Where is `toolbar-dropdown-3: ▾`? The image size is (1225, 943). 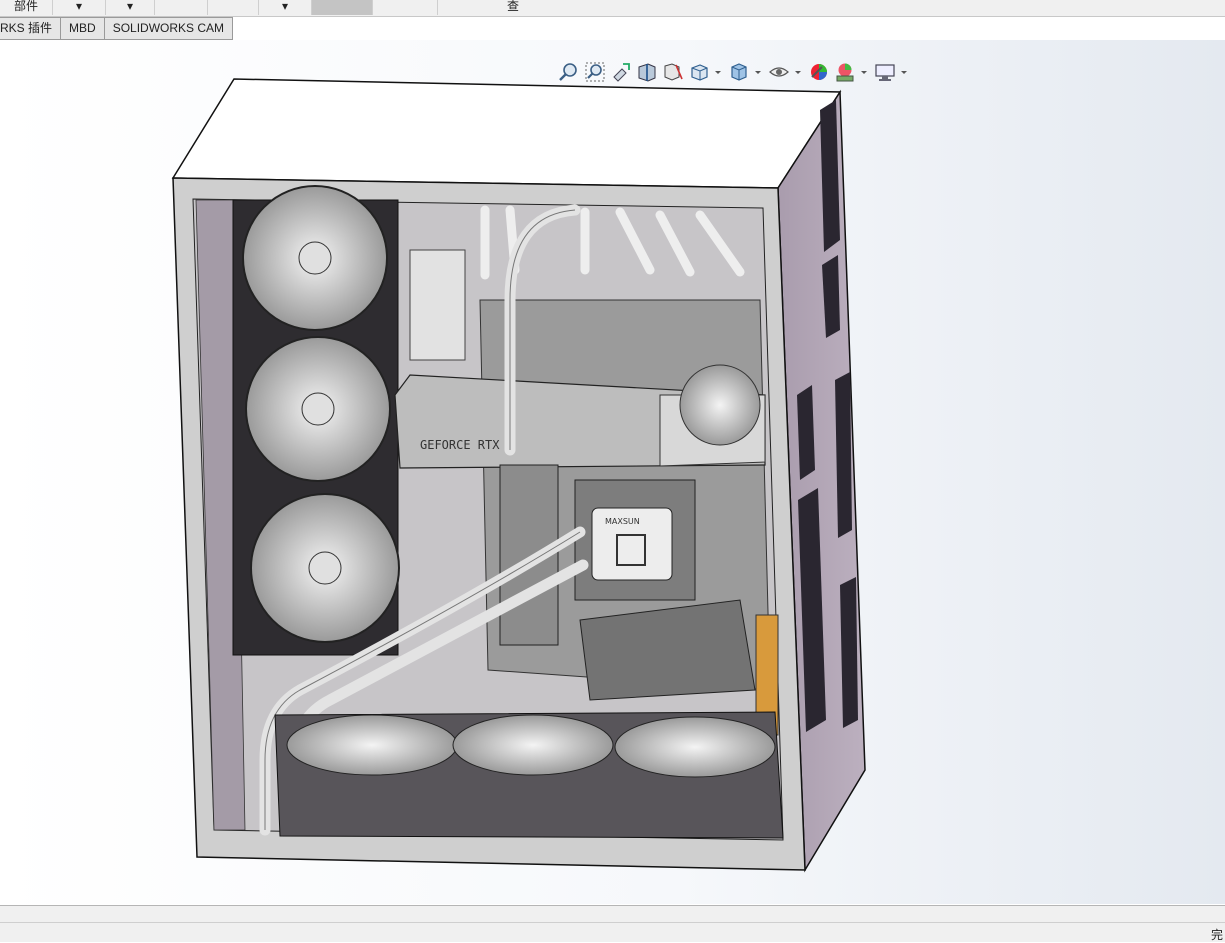
toolbar-dropdown-3: ▾ is located at coordinates (285, 7).